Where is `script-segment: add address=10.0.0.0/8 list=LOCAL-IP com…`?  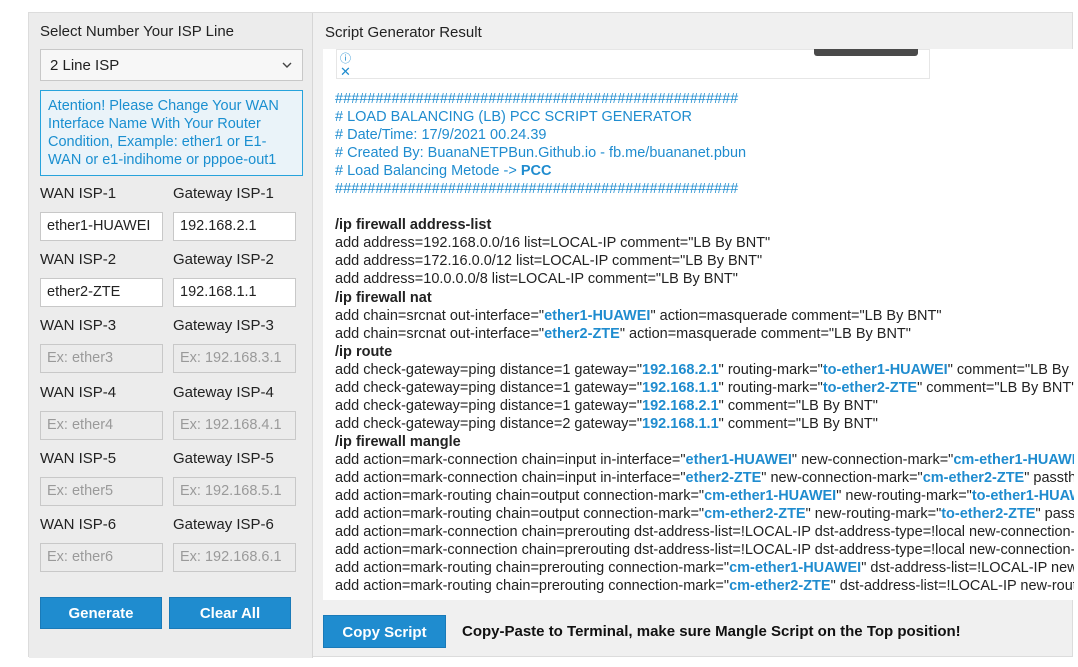
script-segment: add address=10.0.0.0/8 list=LOCAL-IP com… is located at coordinates (536, 279).